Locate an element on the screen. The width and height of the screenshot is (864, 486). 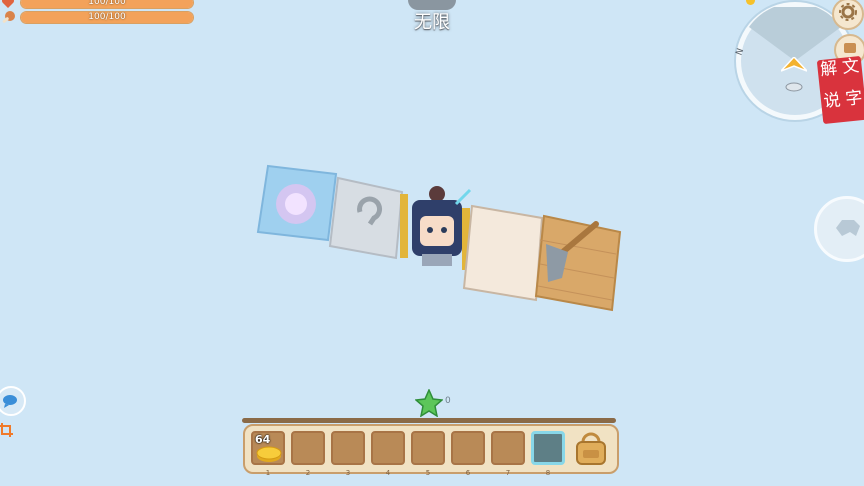
slot-number: 7 is located at coordinates (508, 473).